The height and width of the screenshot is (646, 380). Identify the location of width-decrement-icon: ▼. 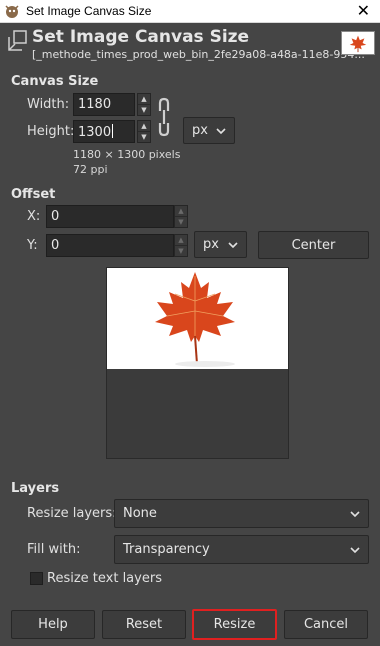
(144, 110).